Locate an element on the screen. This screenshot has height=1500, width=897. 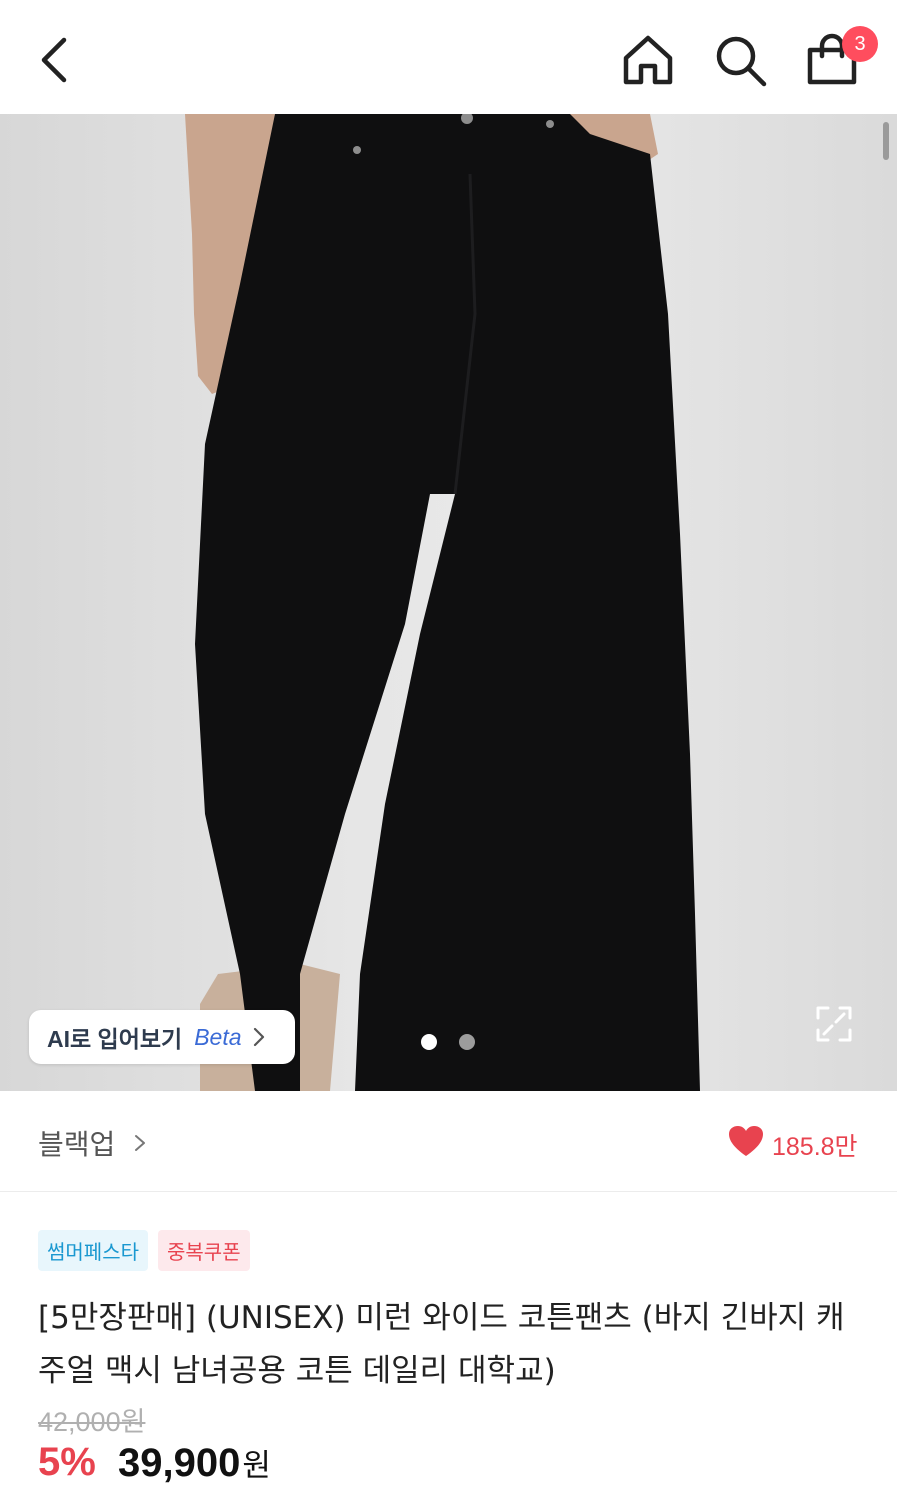
beta-label: Beta is located at coordinates (218, 1036).